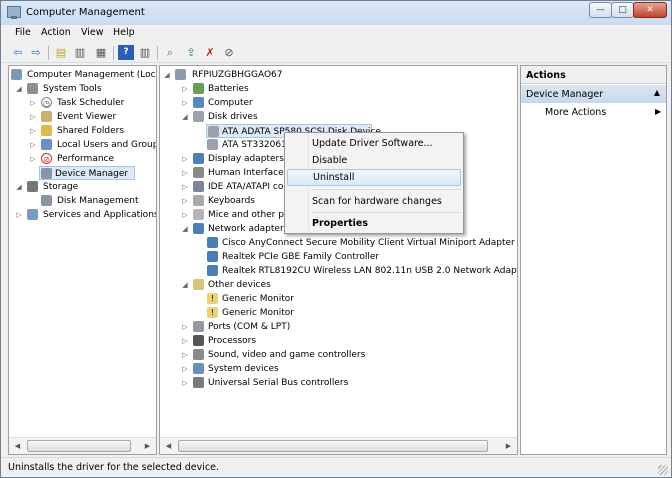 The height and width of the screenshot is (478, 672). Describe the element at coordinates (336, 34) in the screenshot. I see `menu-bar: File Action View Help` at that location.